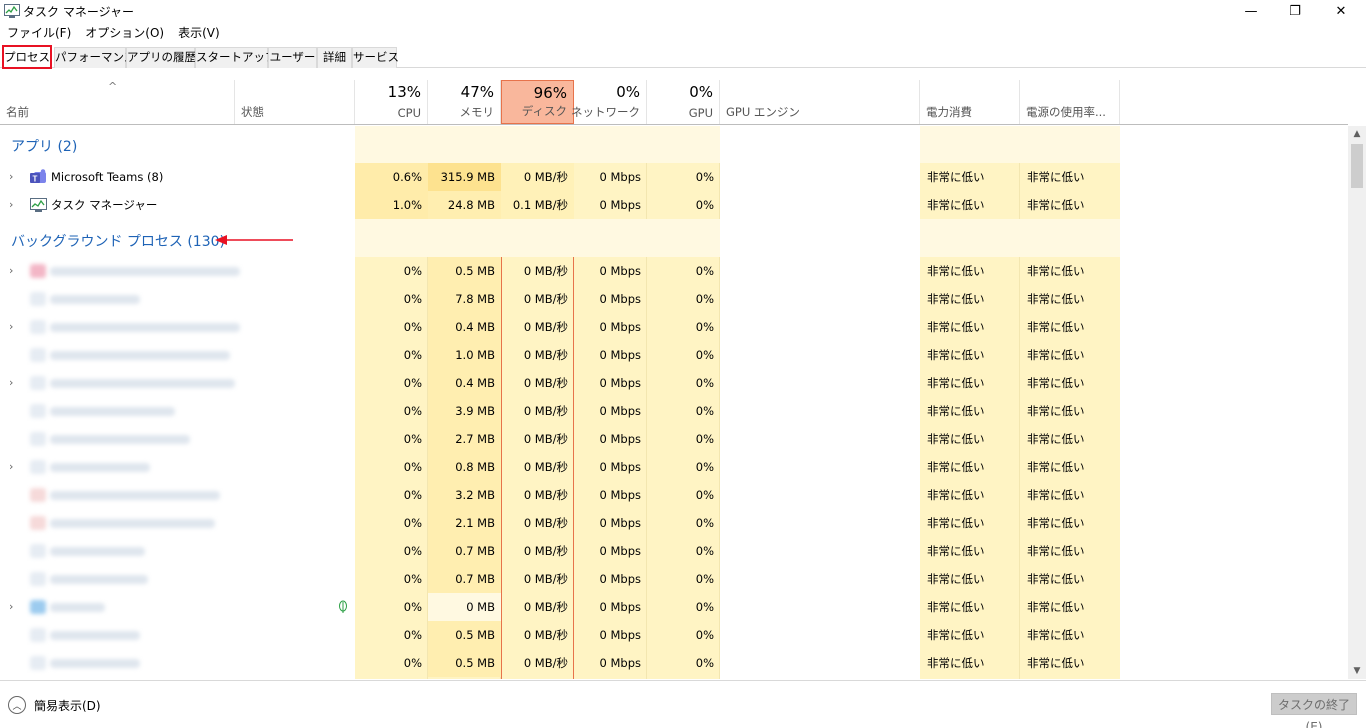 The height and width of the screenshot is (728, 1366). I want to click on background-process-row: 0% 3.2 MB 0 MB/秒 0 Mbps 0% 非常に低い 非常に低い, so click(674, 495).